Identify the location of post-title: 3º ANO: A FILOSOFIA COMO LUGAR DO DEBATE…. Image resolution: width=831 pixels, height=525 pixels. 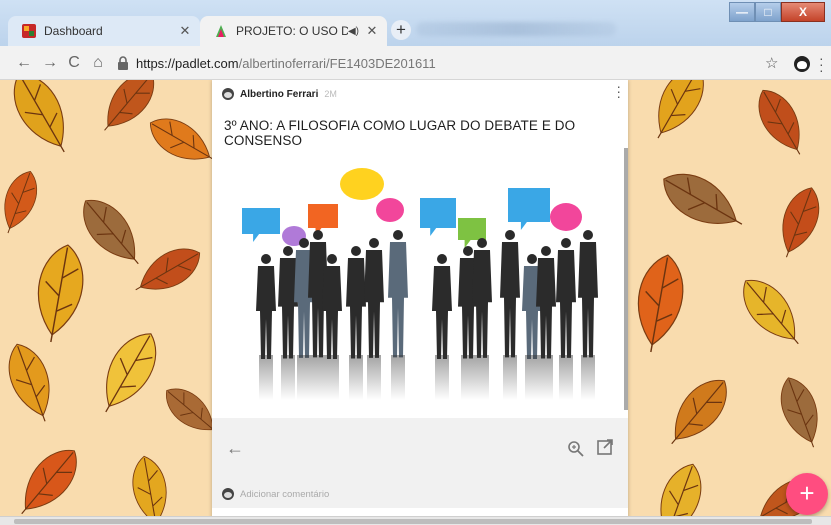
(400, 133).